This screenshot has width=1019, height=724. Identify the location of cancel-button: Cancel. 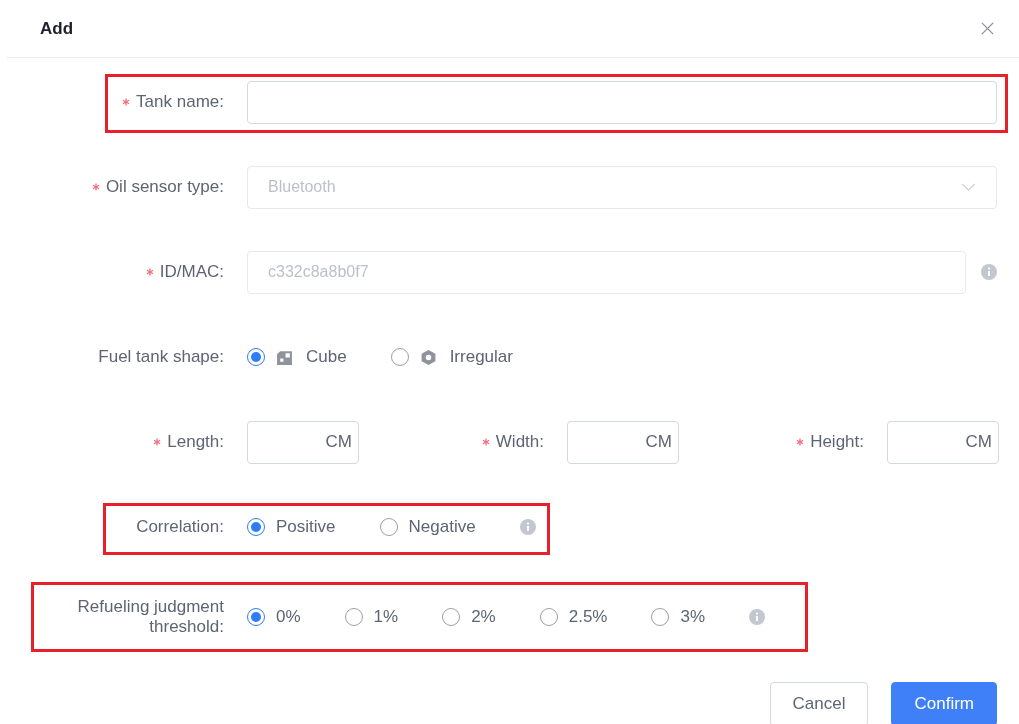
(819, 703).